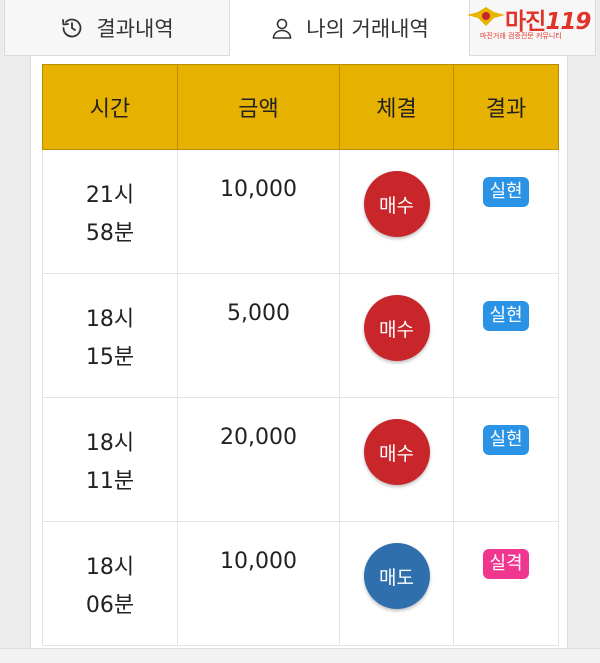 Image resolution: width=600 pixels, height=663 pixels. What do you see at coordinates (300, 655) in the screenshot?
I see `bottom-bar` at bounding box center [300, 655].